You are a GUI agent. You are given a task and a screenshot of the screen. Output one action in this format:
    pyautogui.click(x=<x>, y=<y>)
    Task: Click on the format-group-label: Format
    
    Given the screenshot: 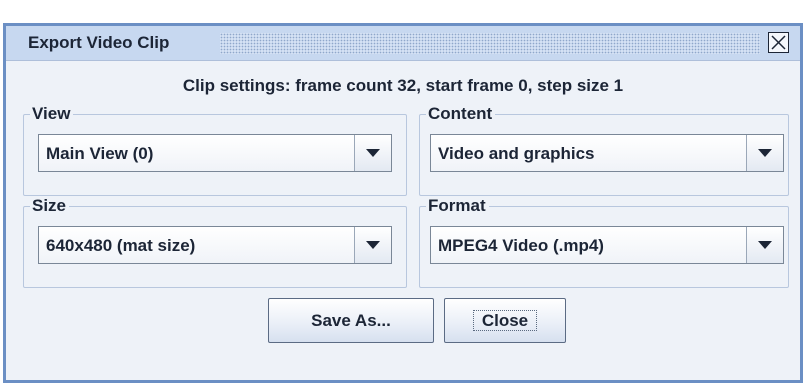 What is the action you would take?
    pyautogui.click(x=457, y=206)
    